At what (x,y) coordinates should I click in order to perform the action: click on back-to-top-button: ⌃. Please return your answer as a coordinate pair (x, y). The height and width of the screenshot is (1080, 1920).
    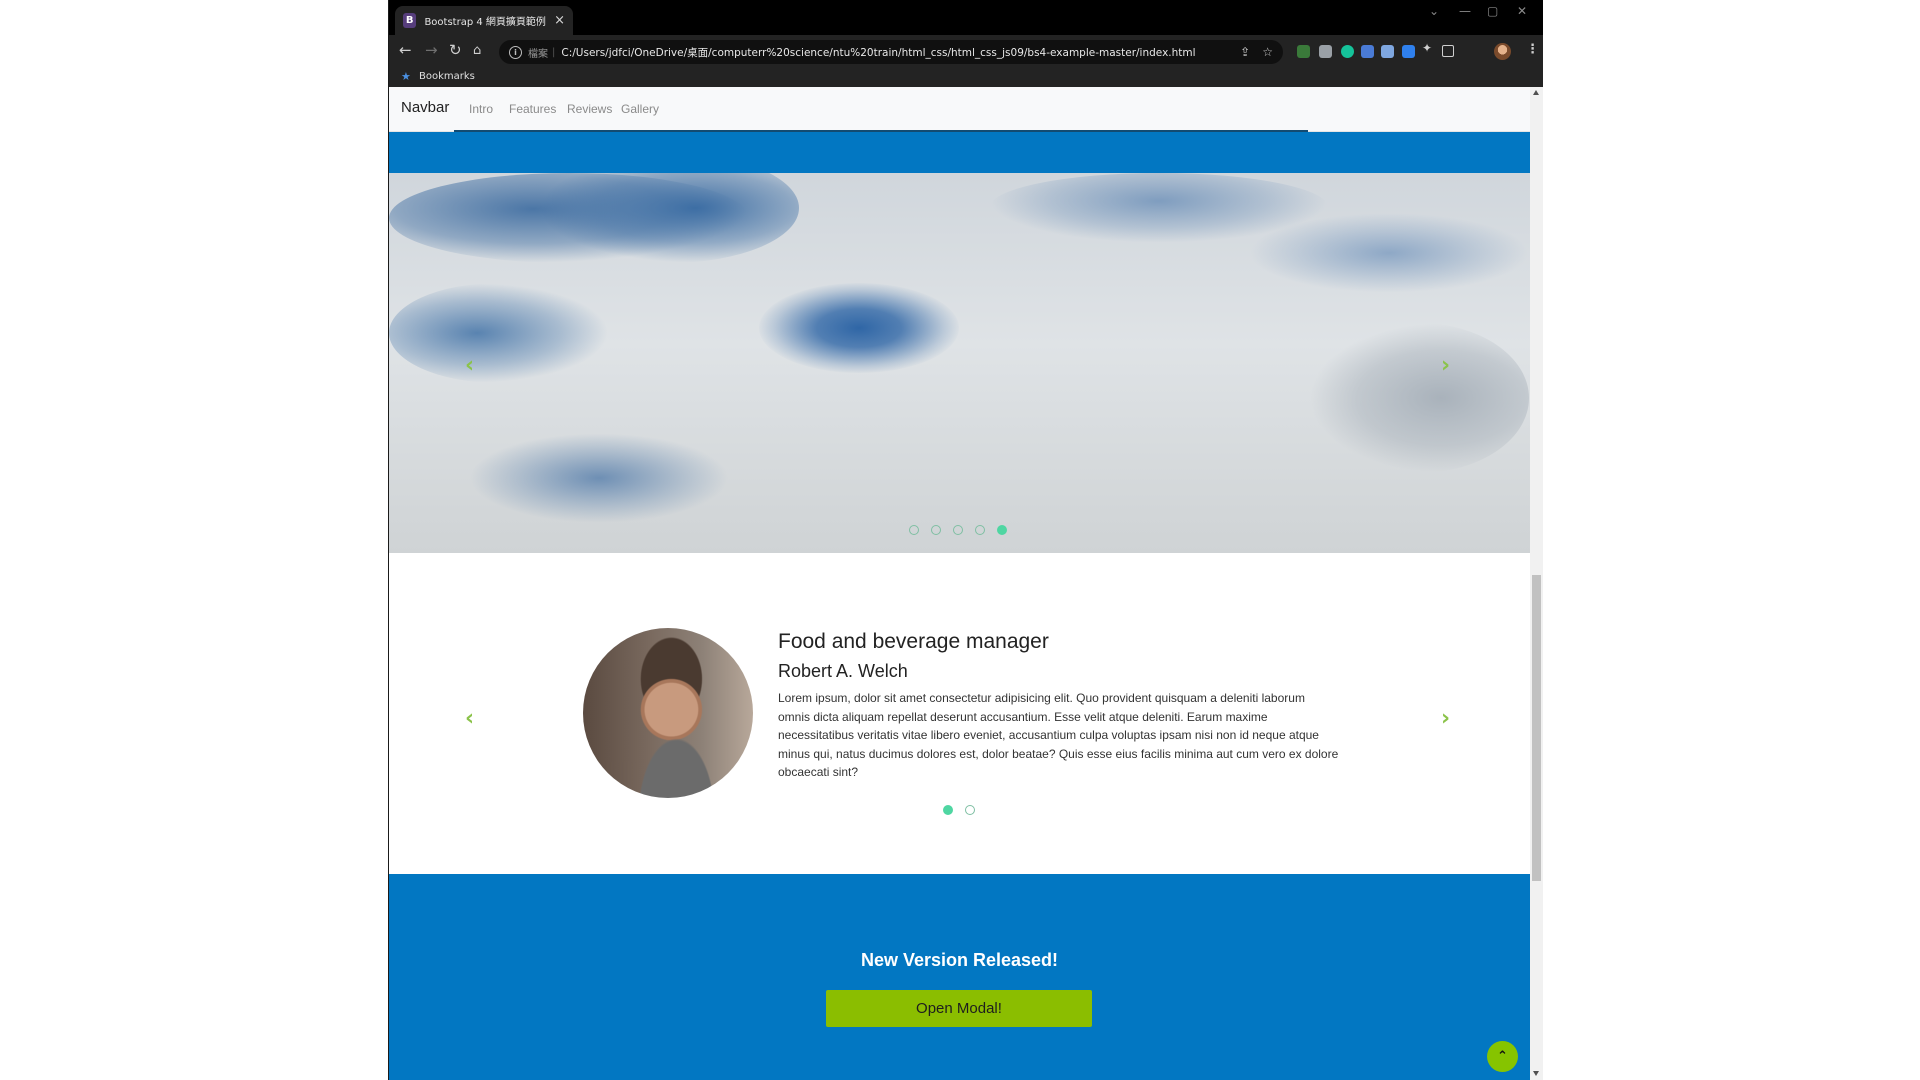
    Looking at the image, I should click on (1502, 1056).